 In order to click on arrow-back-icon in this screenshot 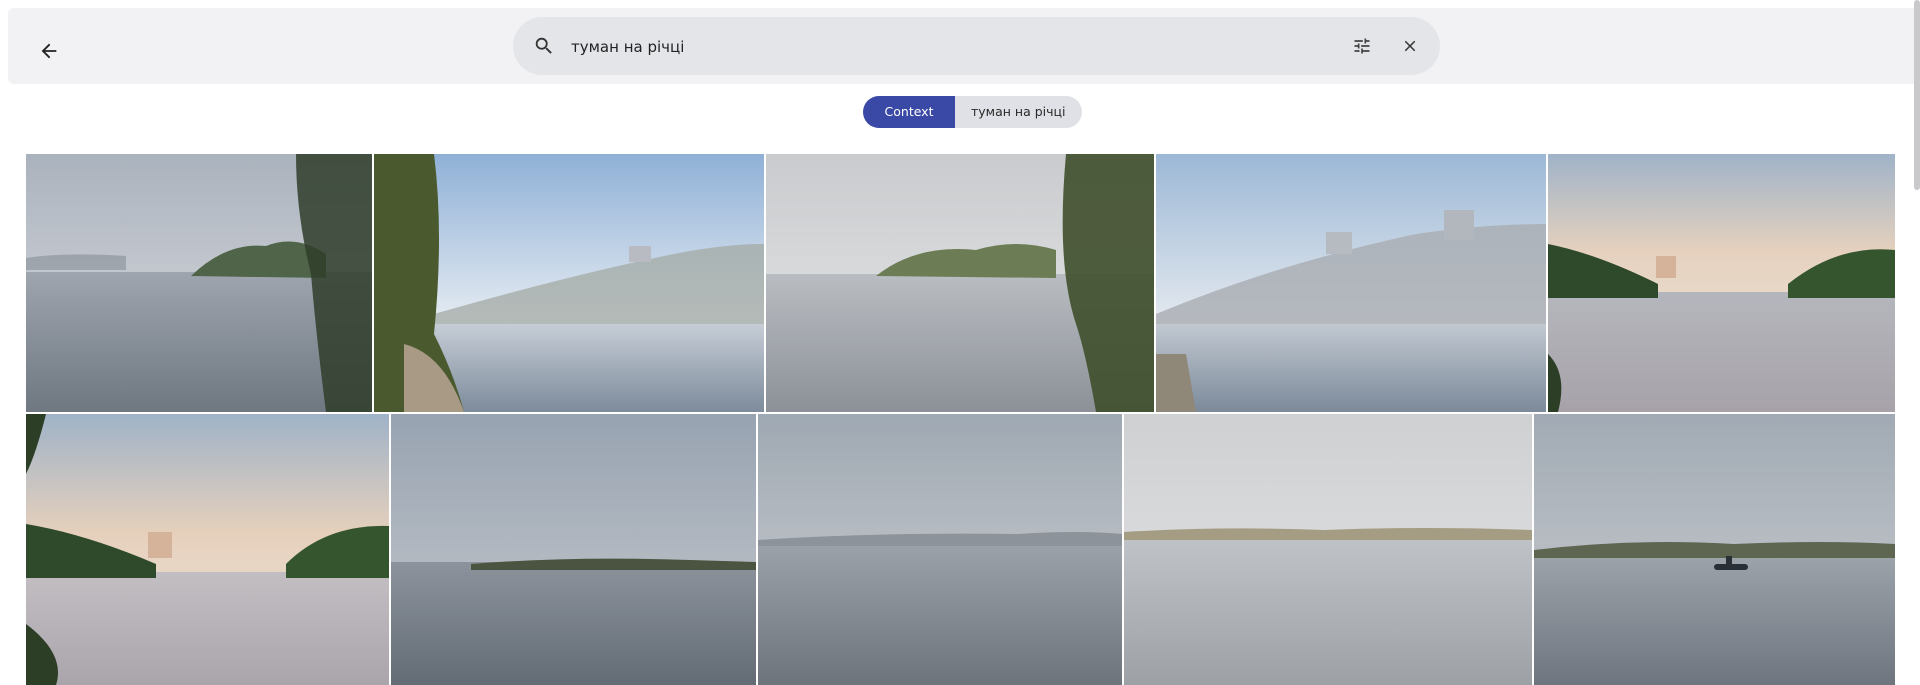, I will do `click(49, 51)`.